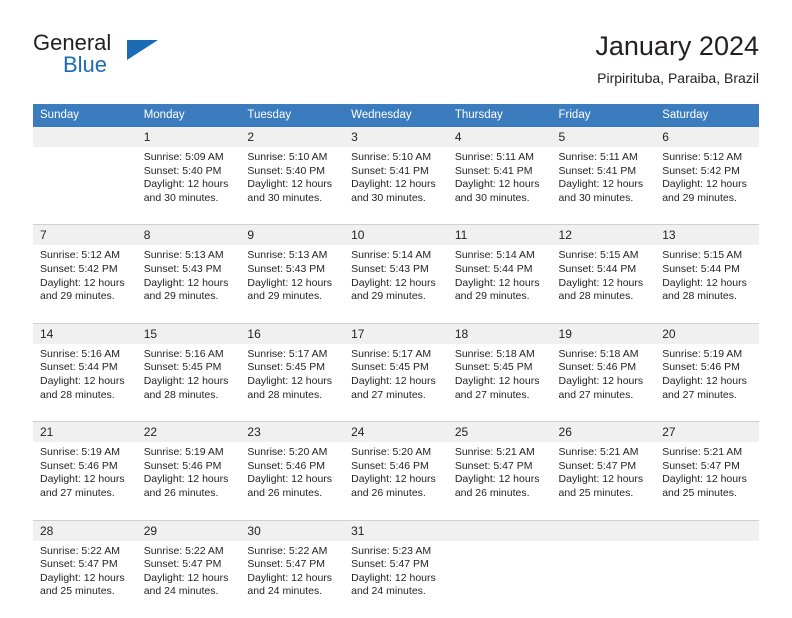 The height and width of the screenshot is (618, 792). Describe the element at coordinates (396, 333) in the screenshot. I see `day-number-cell: 17` at that location.